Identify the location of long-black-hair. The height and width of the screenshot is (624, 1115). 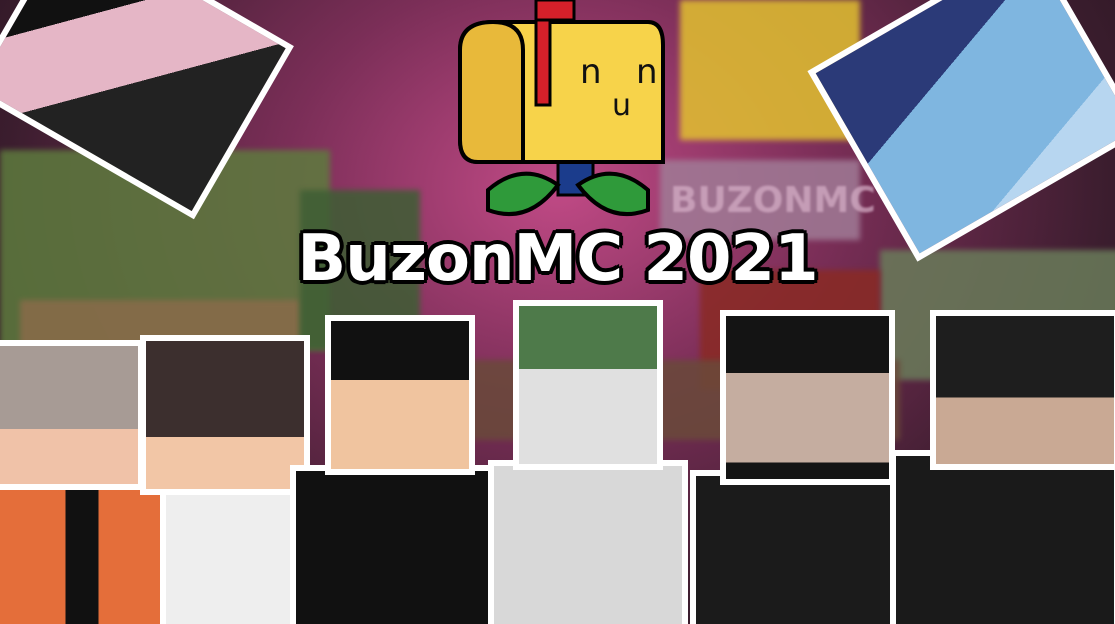
(797, 467).